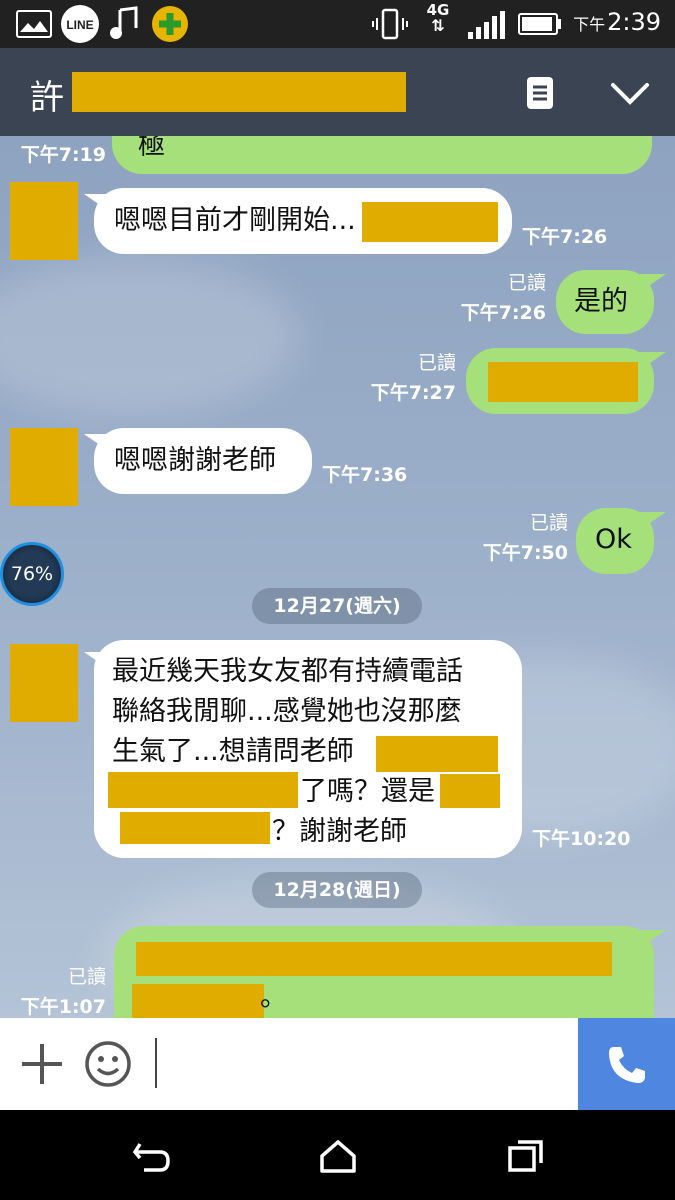 This screenshot has width=675, height=1200. Describe the element at coordinates (617, 22) in the screenshot. I see `status-time: 下午2:39` at that location.